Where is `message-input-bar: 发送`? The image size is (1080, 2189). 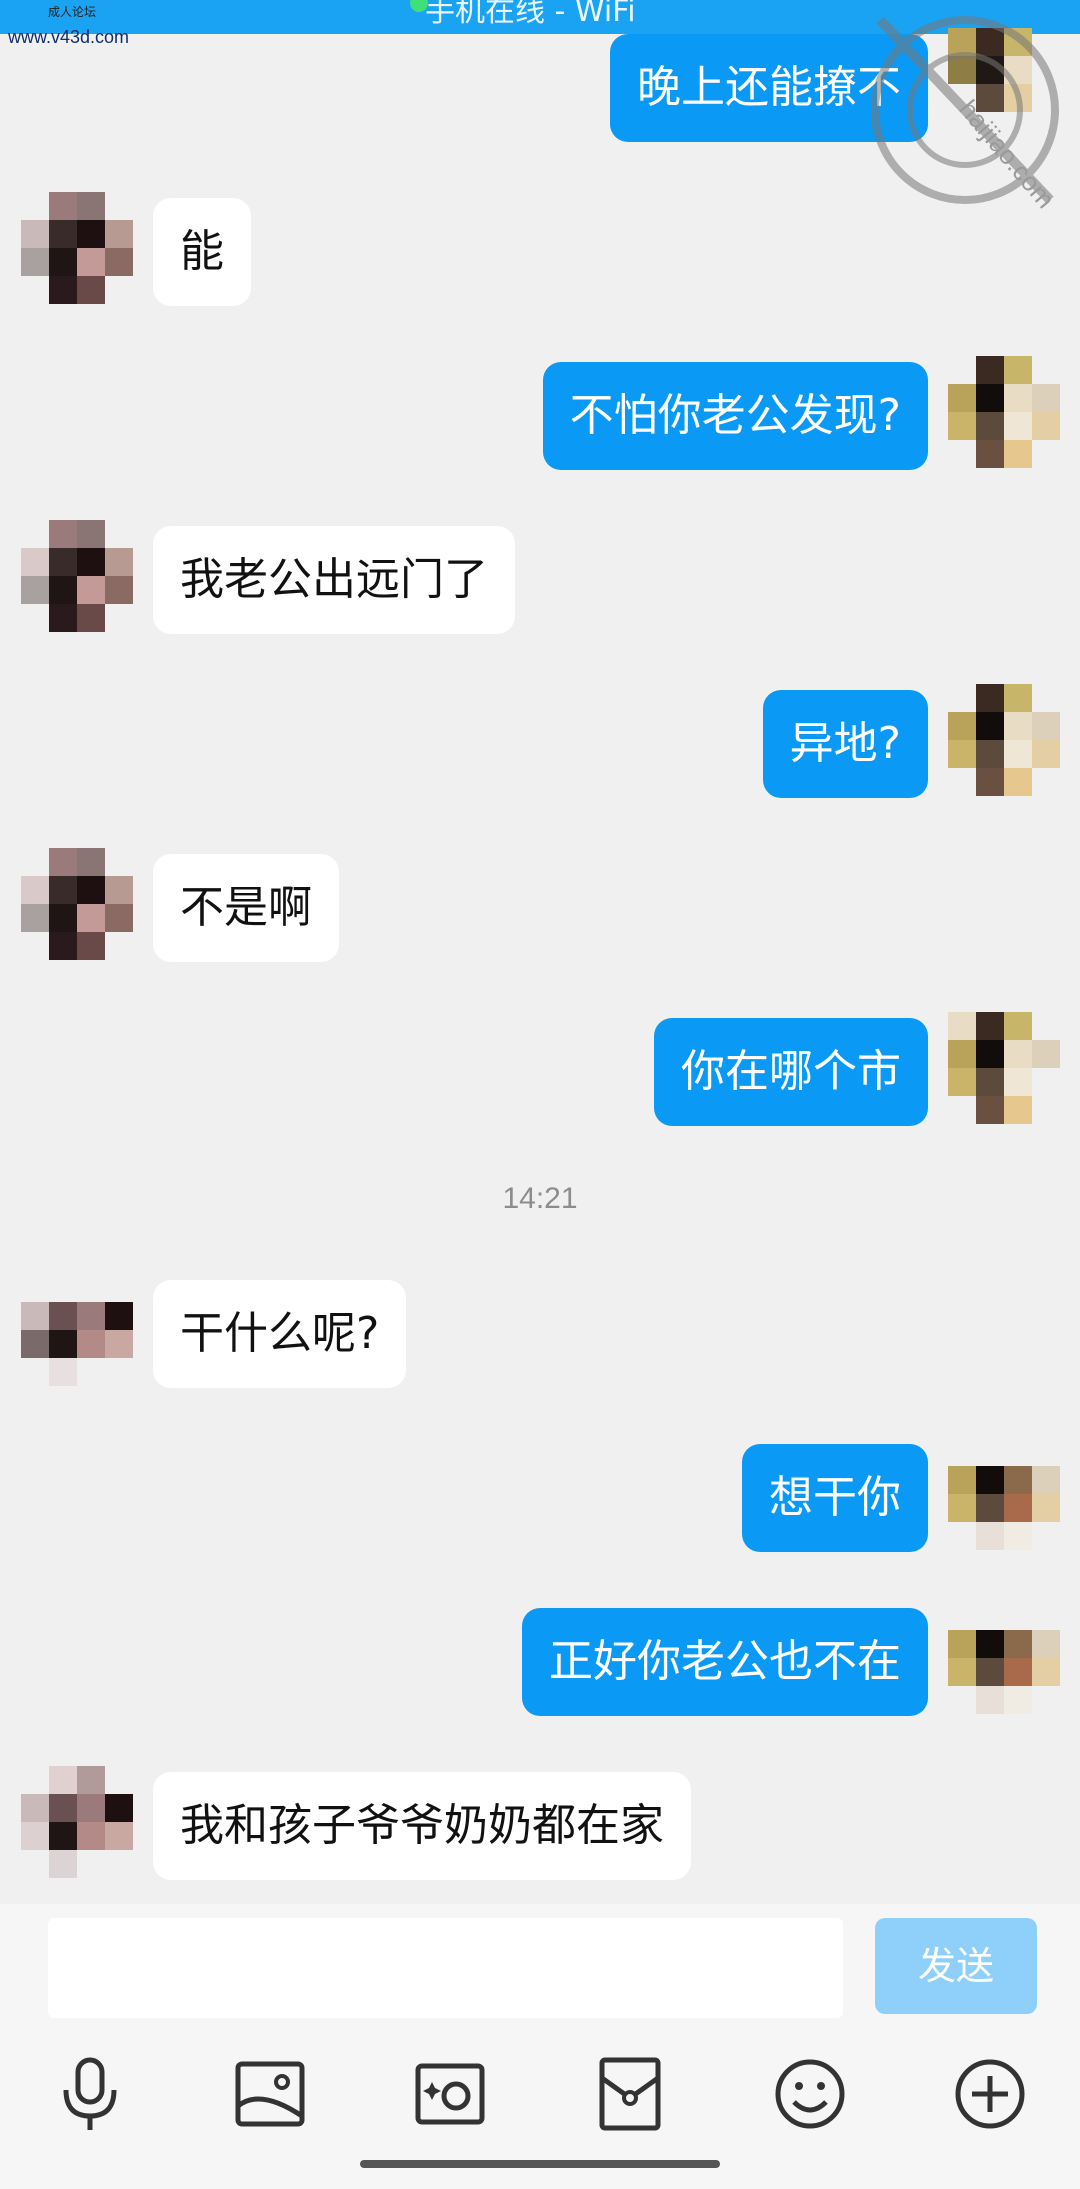 message-input-bar: 发送 is located at coordinates (540, 1979).